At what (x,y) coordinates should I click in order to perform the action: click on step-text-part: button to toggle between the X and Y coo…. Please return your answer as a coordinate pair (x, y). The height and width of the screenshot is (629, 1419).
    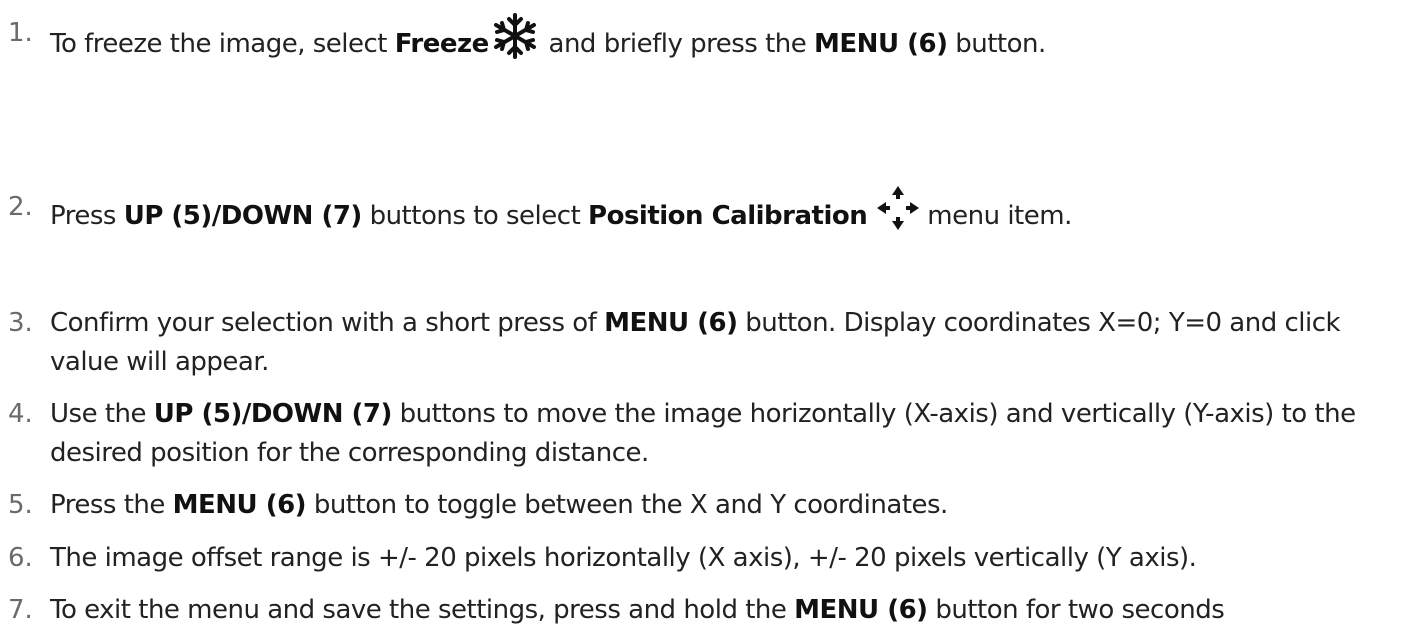
    Looking at the image, I should click on (627, 505).